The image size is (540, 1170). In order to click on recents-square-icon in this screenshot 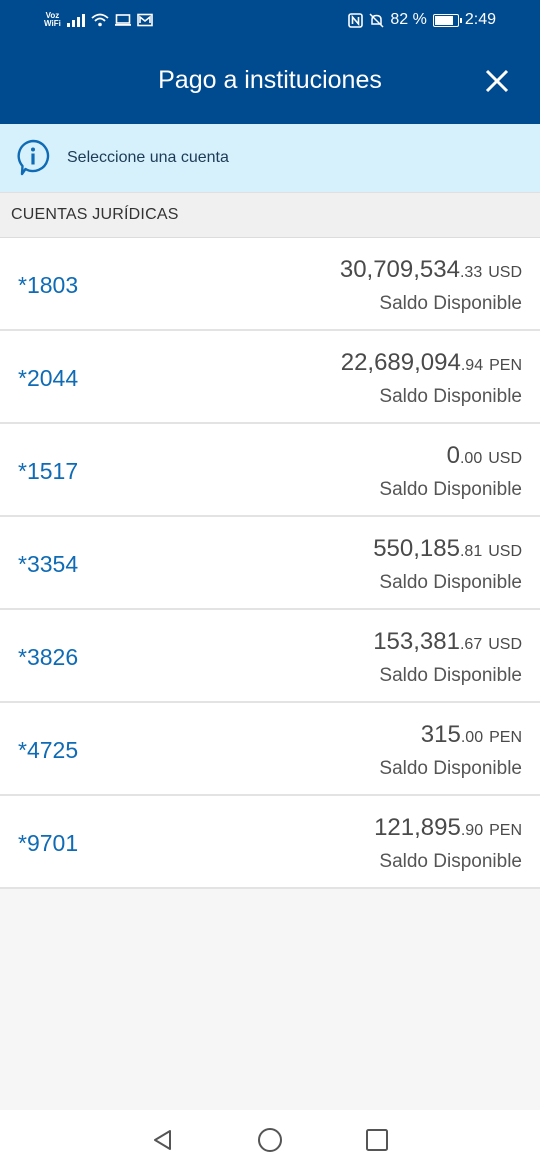, I will do `click(376, 1140)`.